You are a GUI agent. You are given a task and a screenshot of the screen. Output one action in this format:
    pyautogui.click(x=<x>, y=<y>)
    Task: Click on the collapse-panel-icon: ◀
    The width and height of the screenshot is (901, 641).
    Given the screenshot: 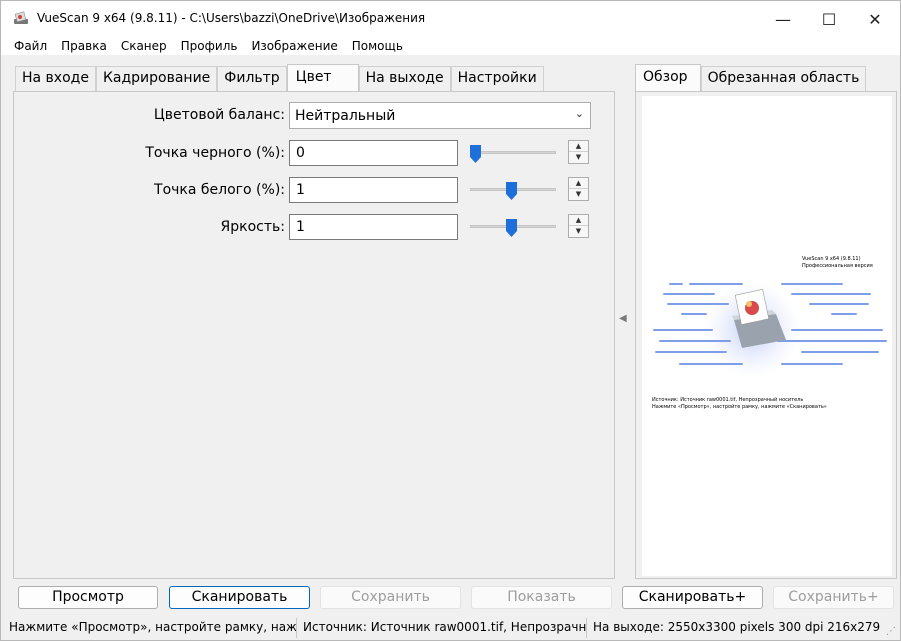 What is the action you would take?
    pyautogui.click(x=623, y=318)
    